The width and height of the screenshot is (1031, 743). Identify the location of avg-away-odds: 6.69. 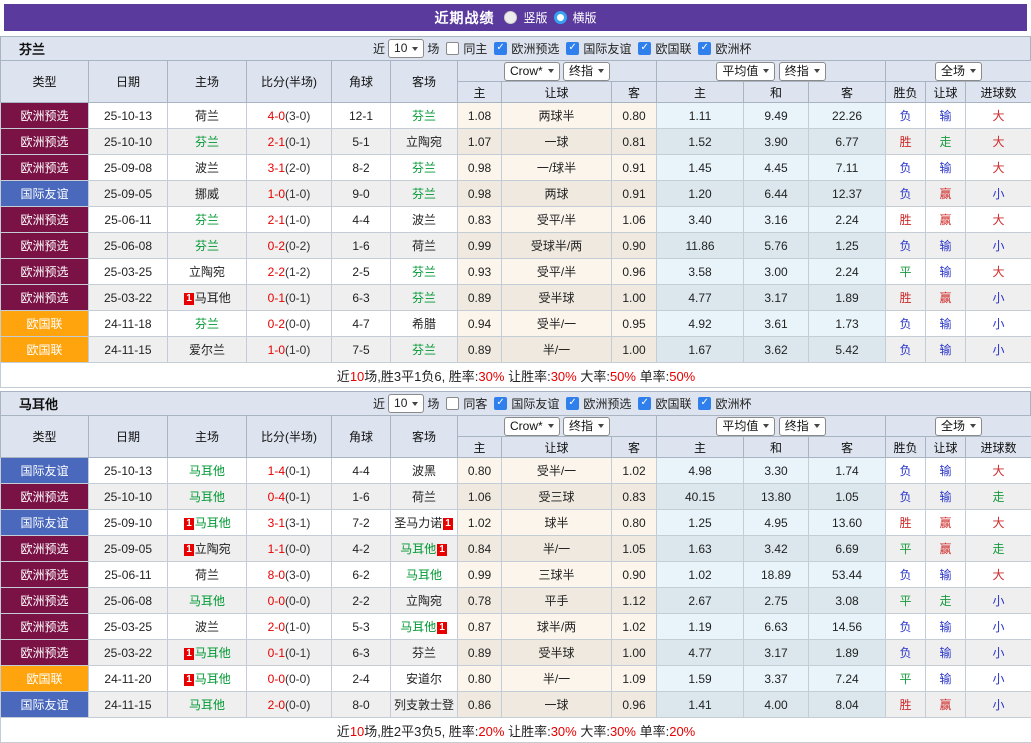
(847, 549).